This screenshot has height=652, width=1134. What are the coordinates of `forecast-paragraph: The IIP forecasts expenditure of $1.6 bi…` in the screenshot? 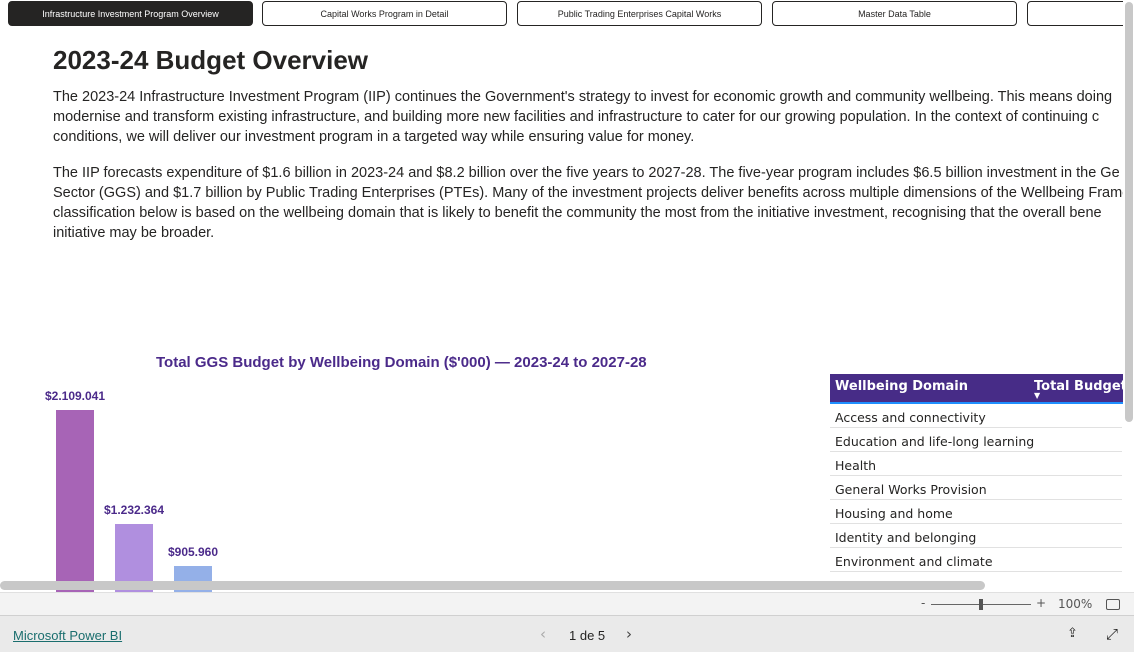 It's located at (588, 203).